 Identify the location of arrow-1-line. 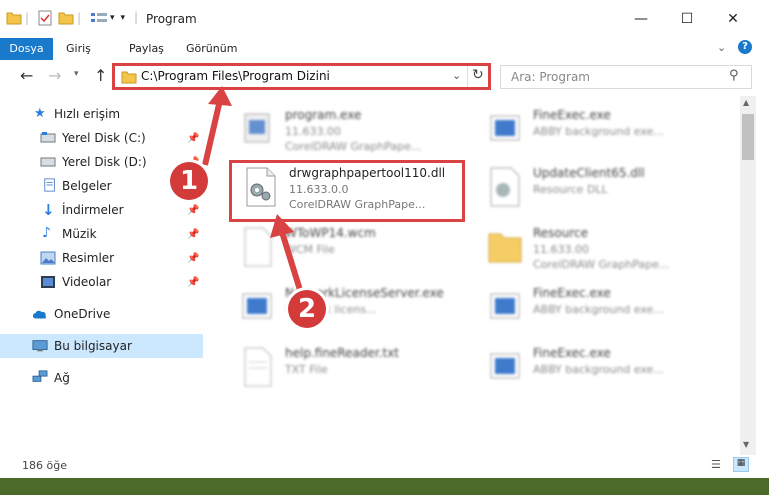
(212, 132).